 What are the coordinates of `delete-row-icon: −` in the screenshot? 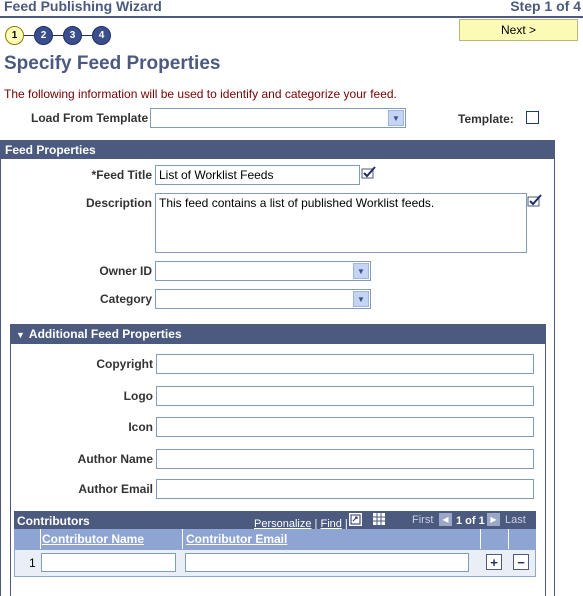 It's located at (521, 562).